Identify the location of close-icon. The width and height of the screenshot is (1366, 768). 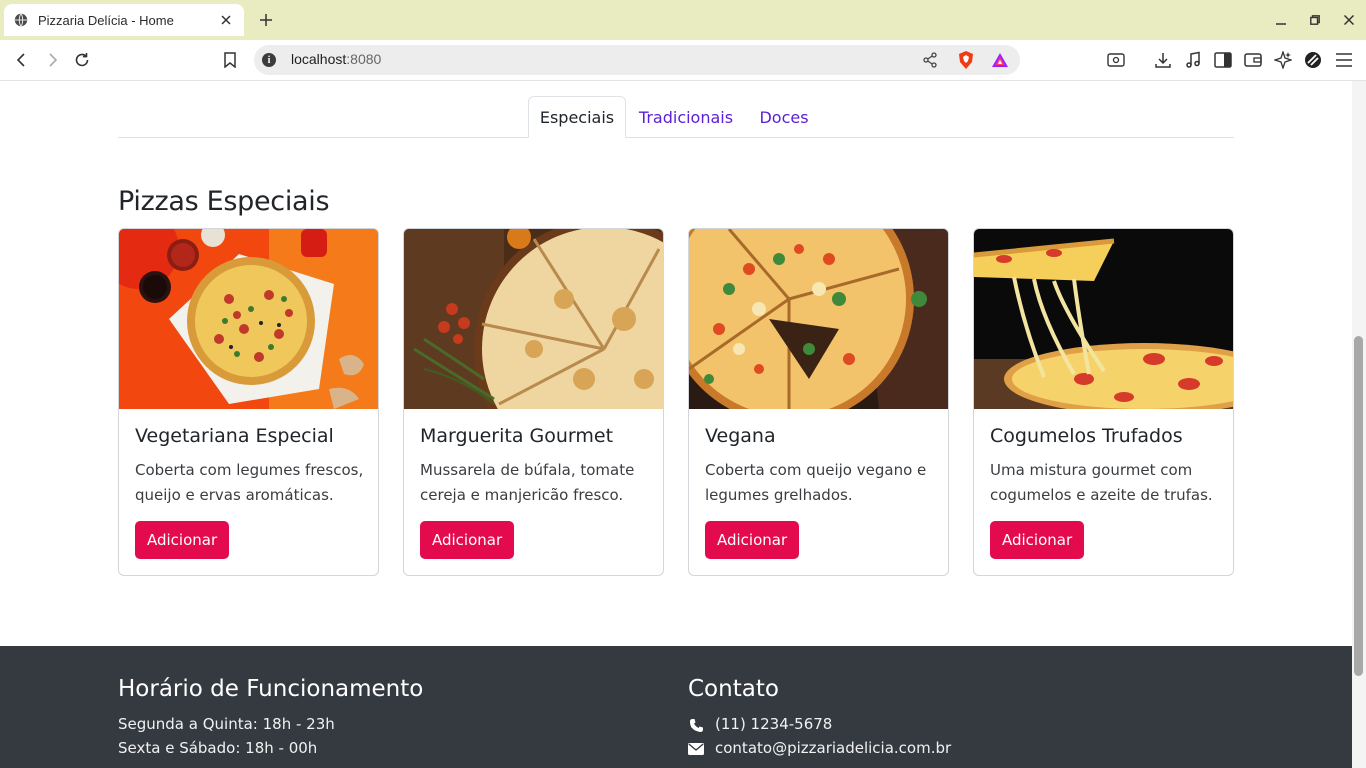
(226, 20).